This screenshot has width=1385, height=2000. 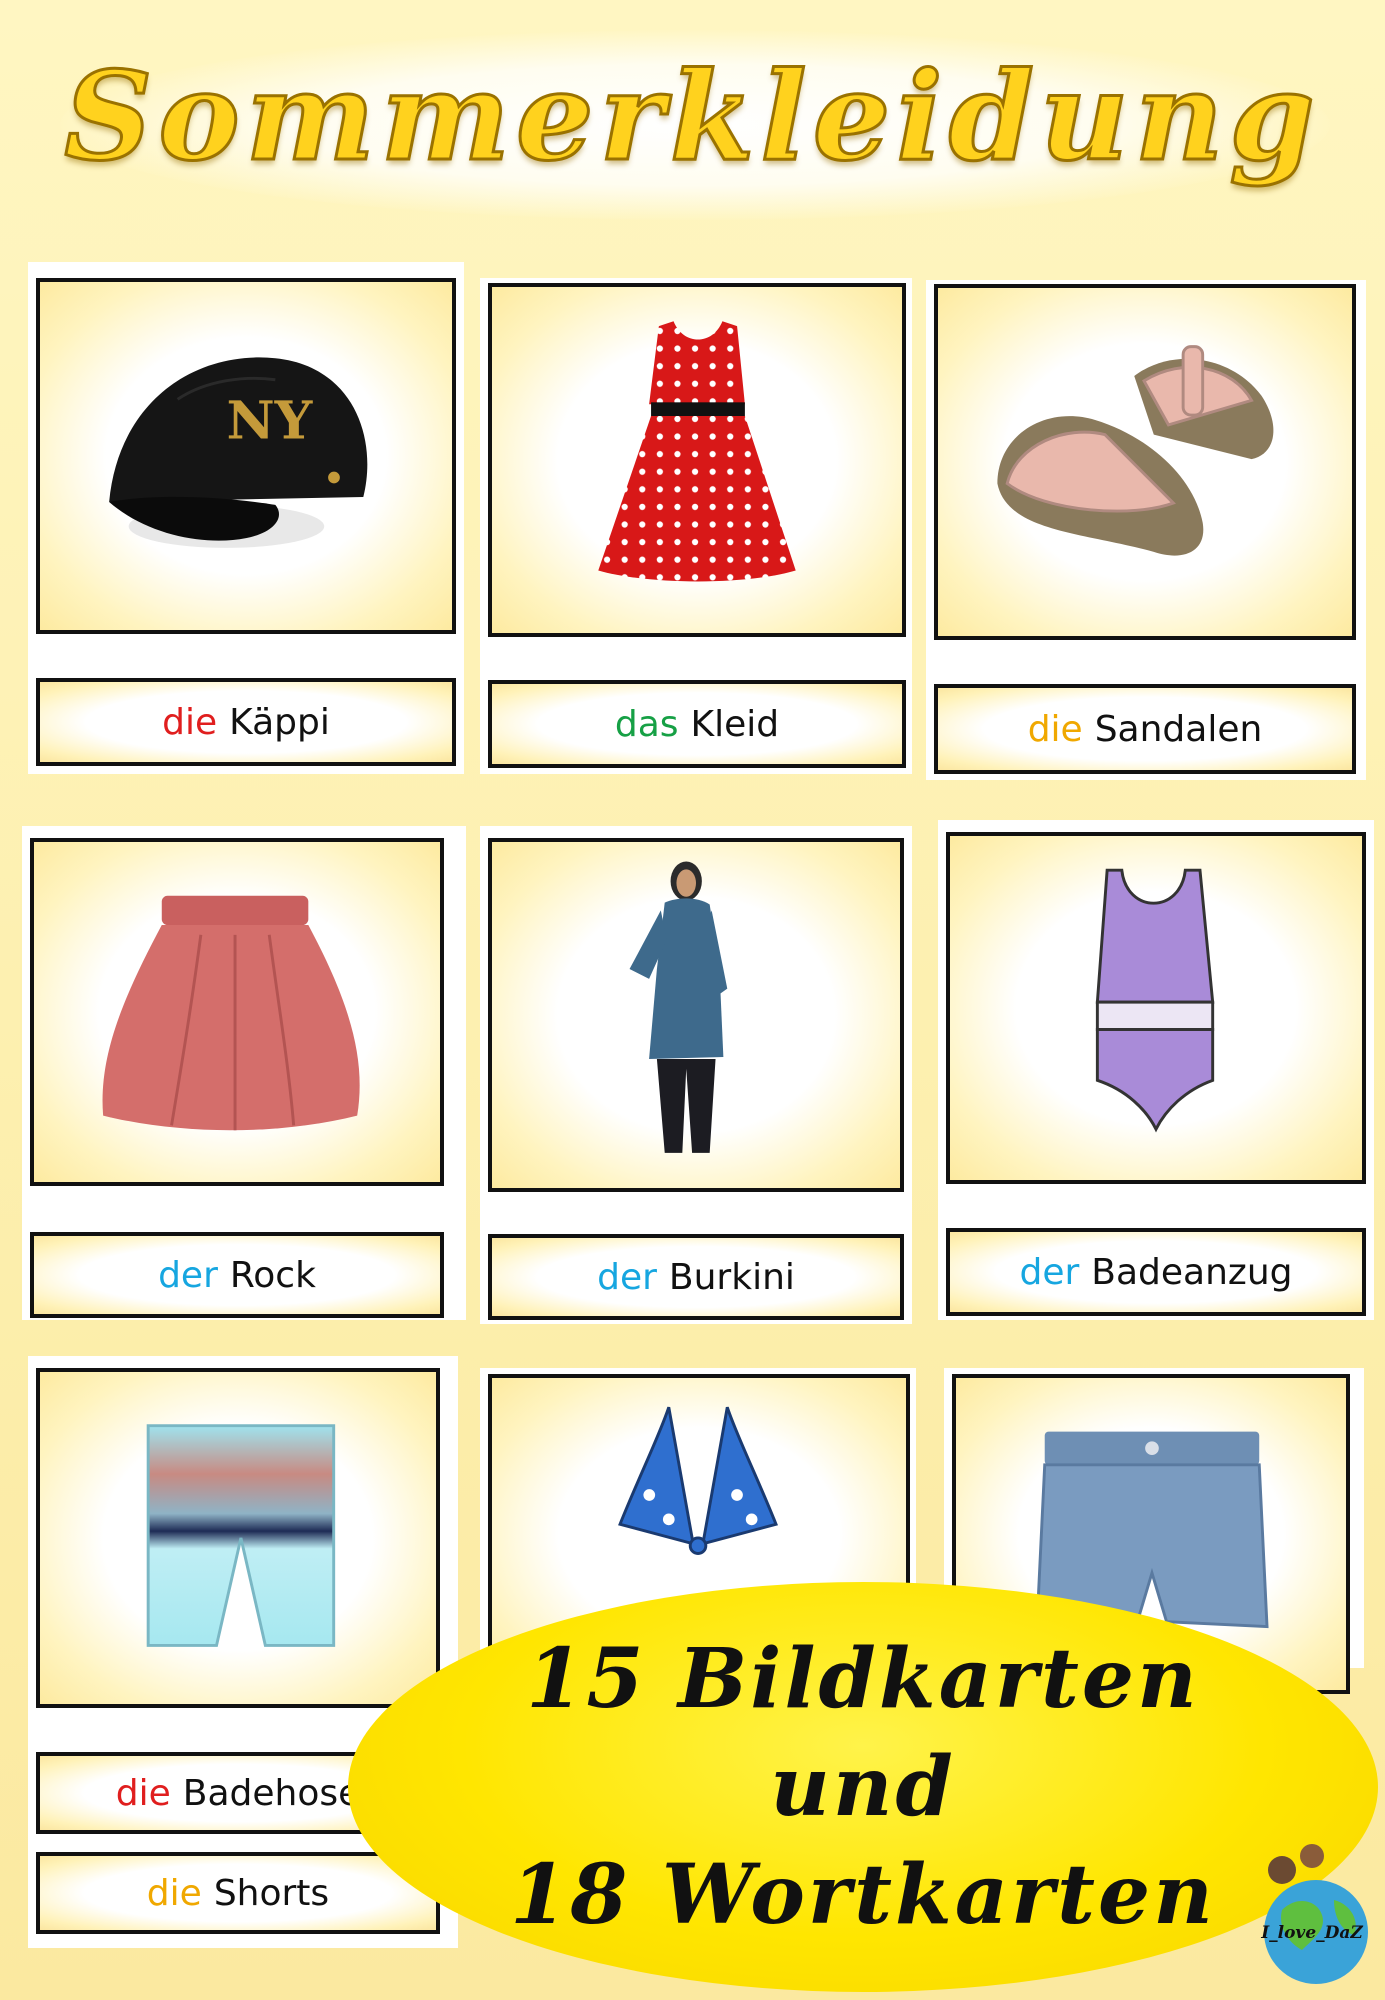 I want to click on word-card-kaeppi: die Käppi, so click(x=246, y=722).